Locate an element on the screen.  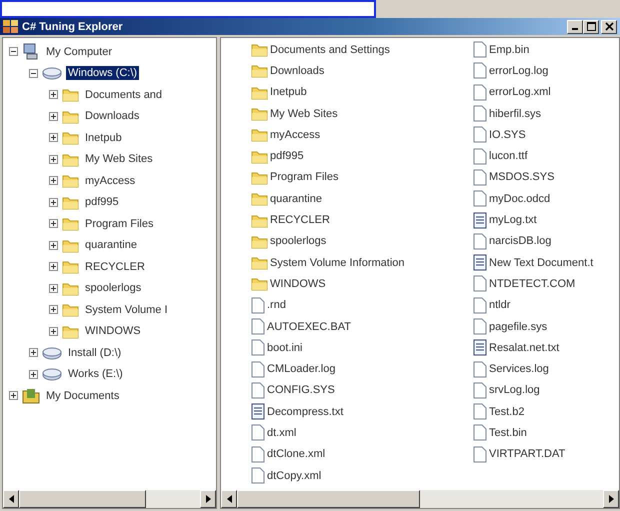
file-item: My Web Sites is located at coordinates (304, 114).